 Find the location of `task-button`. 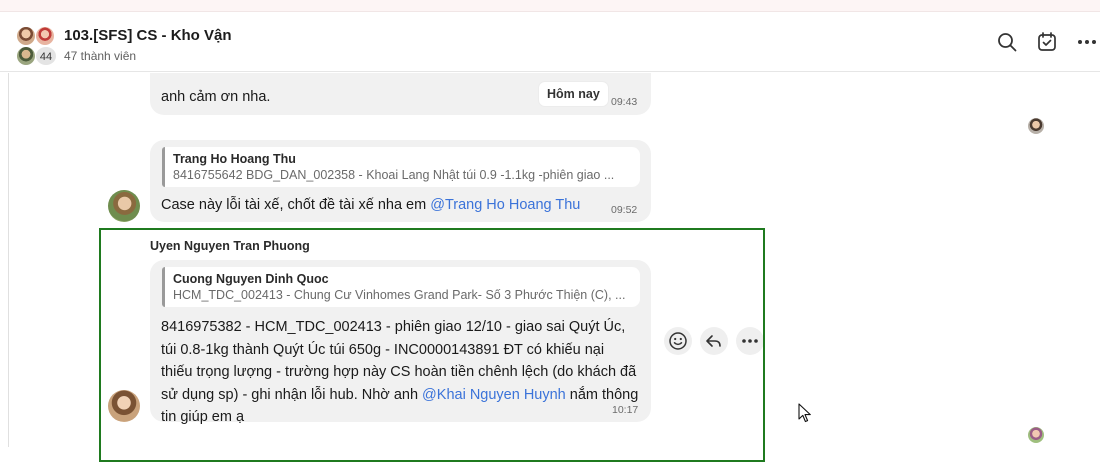

task-button is located at coordinates (1047, 42).